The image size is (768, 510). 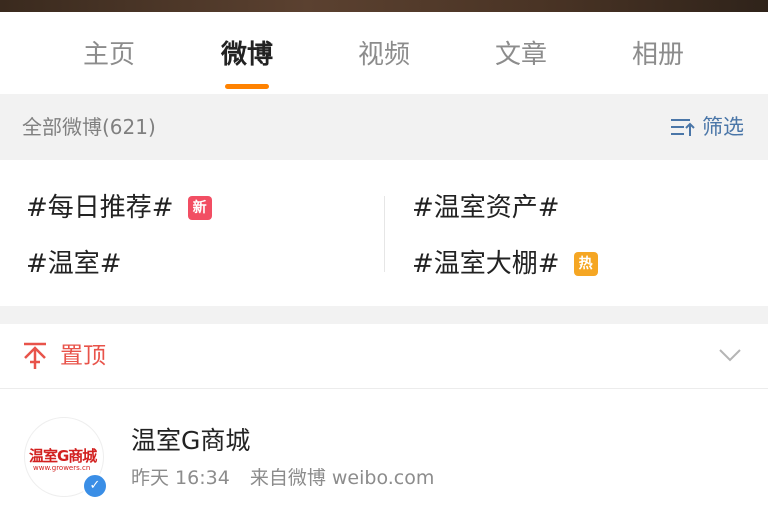 I want to click on pinned-post-header: 置顶, so click(x=384, y=356).